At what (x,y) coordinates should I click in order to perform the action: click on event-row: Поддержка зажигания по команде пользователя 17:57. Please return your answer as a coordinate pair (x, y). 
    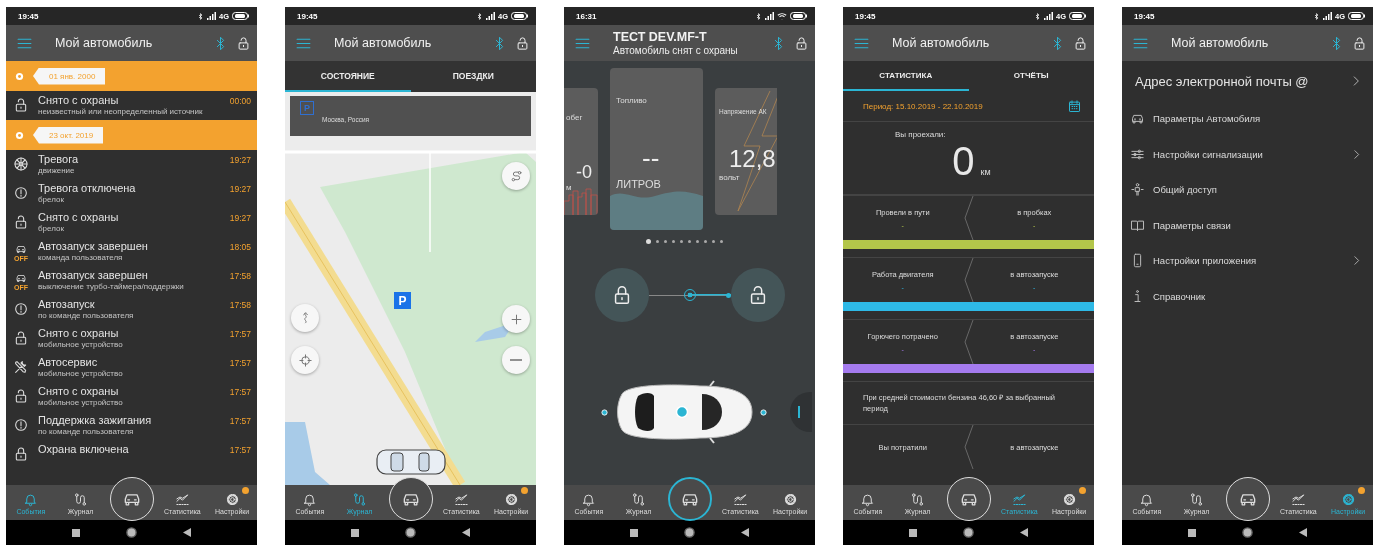
    Looking at the image, I should click on (131, 425).